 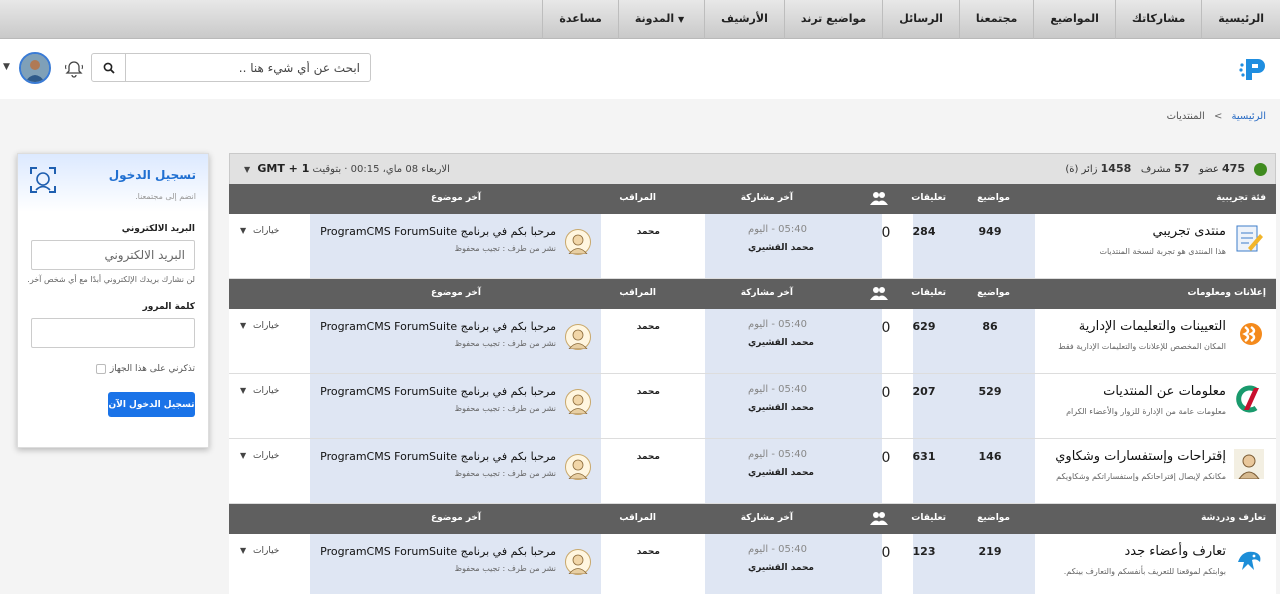 What do you see at coordinates (832, 19) in the screenshot?
I see `nav-trending: مواضيع ترند` at bounding box center [832, 19].